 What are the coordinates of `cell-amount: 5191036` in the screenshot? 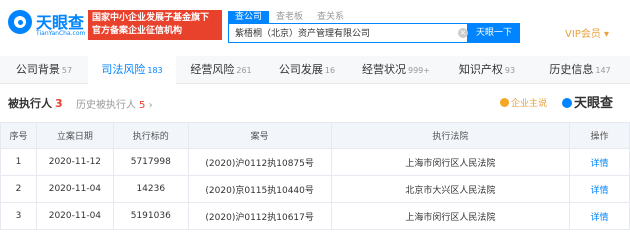 It's located at (150, 216).